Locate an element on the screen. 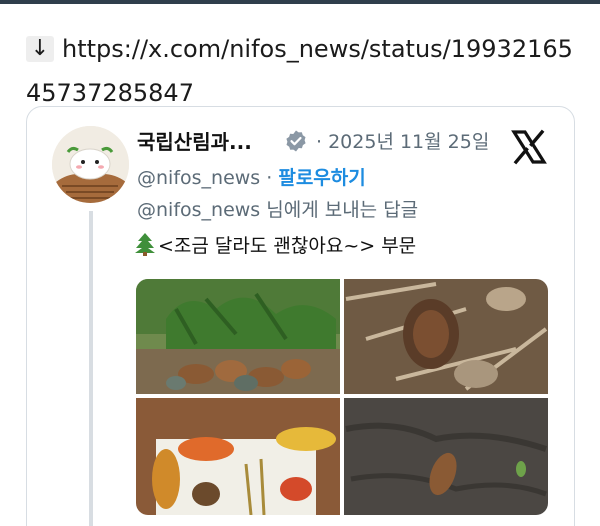 This screenshot has height=526, width=600. thread-line is located at coordinates (91, 368).